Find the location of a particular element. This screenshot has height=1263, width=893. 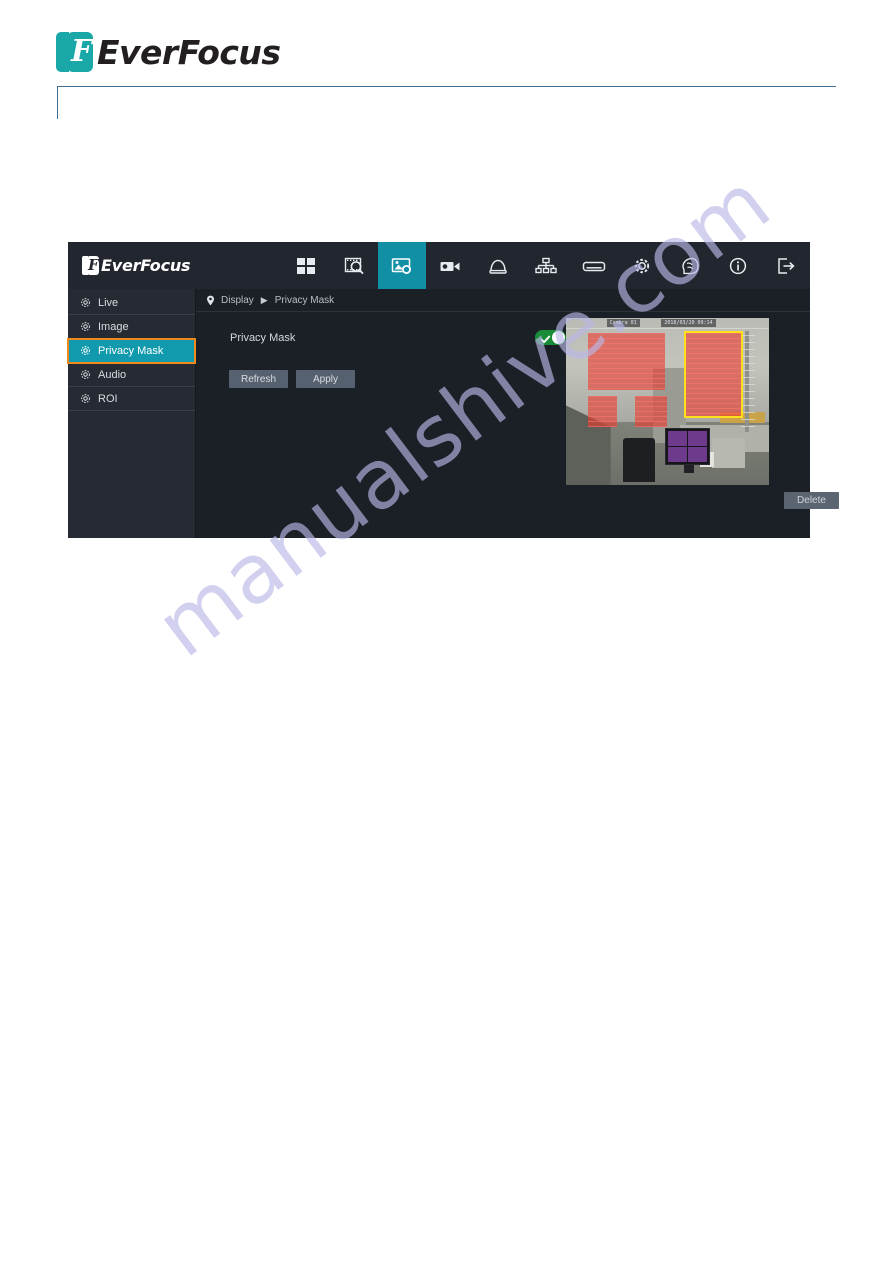

nav-item-network is located at coordinates (546, 265).